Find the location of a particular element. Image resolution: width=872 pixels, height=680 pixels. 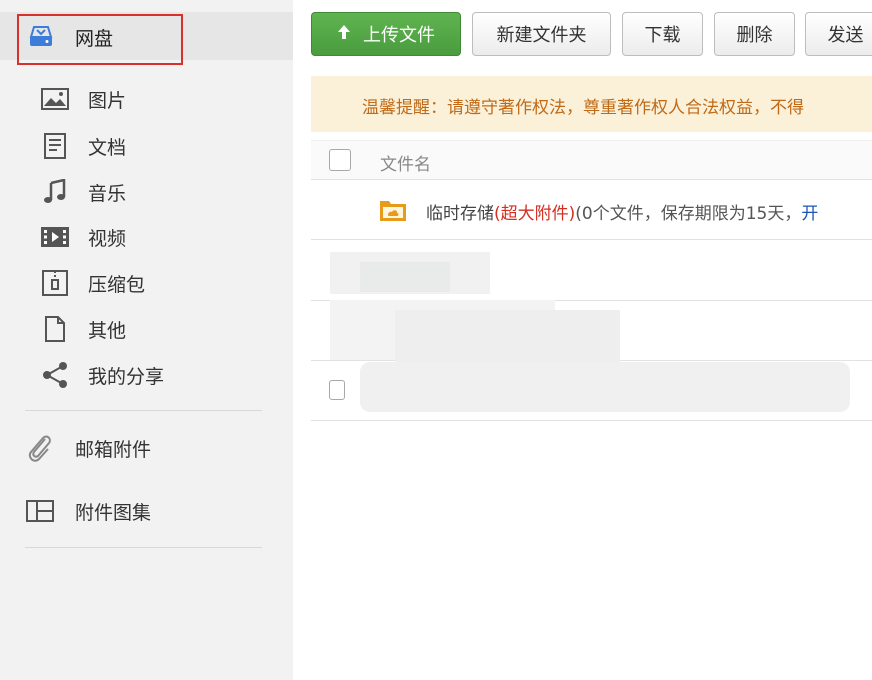

document-icon is located at coordinates (55, 146).